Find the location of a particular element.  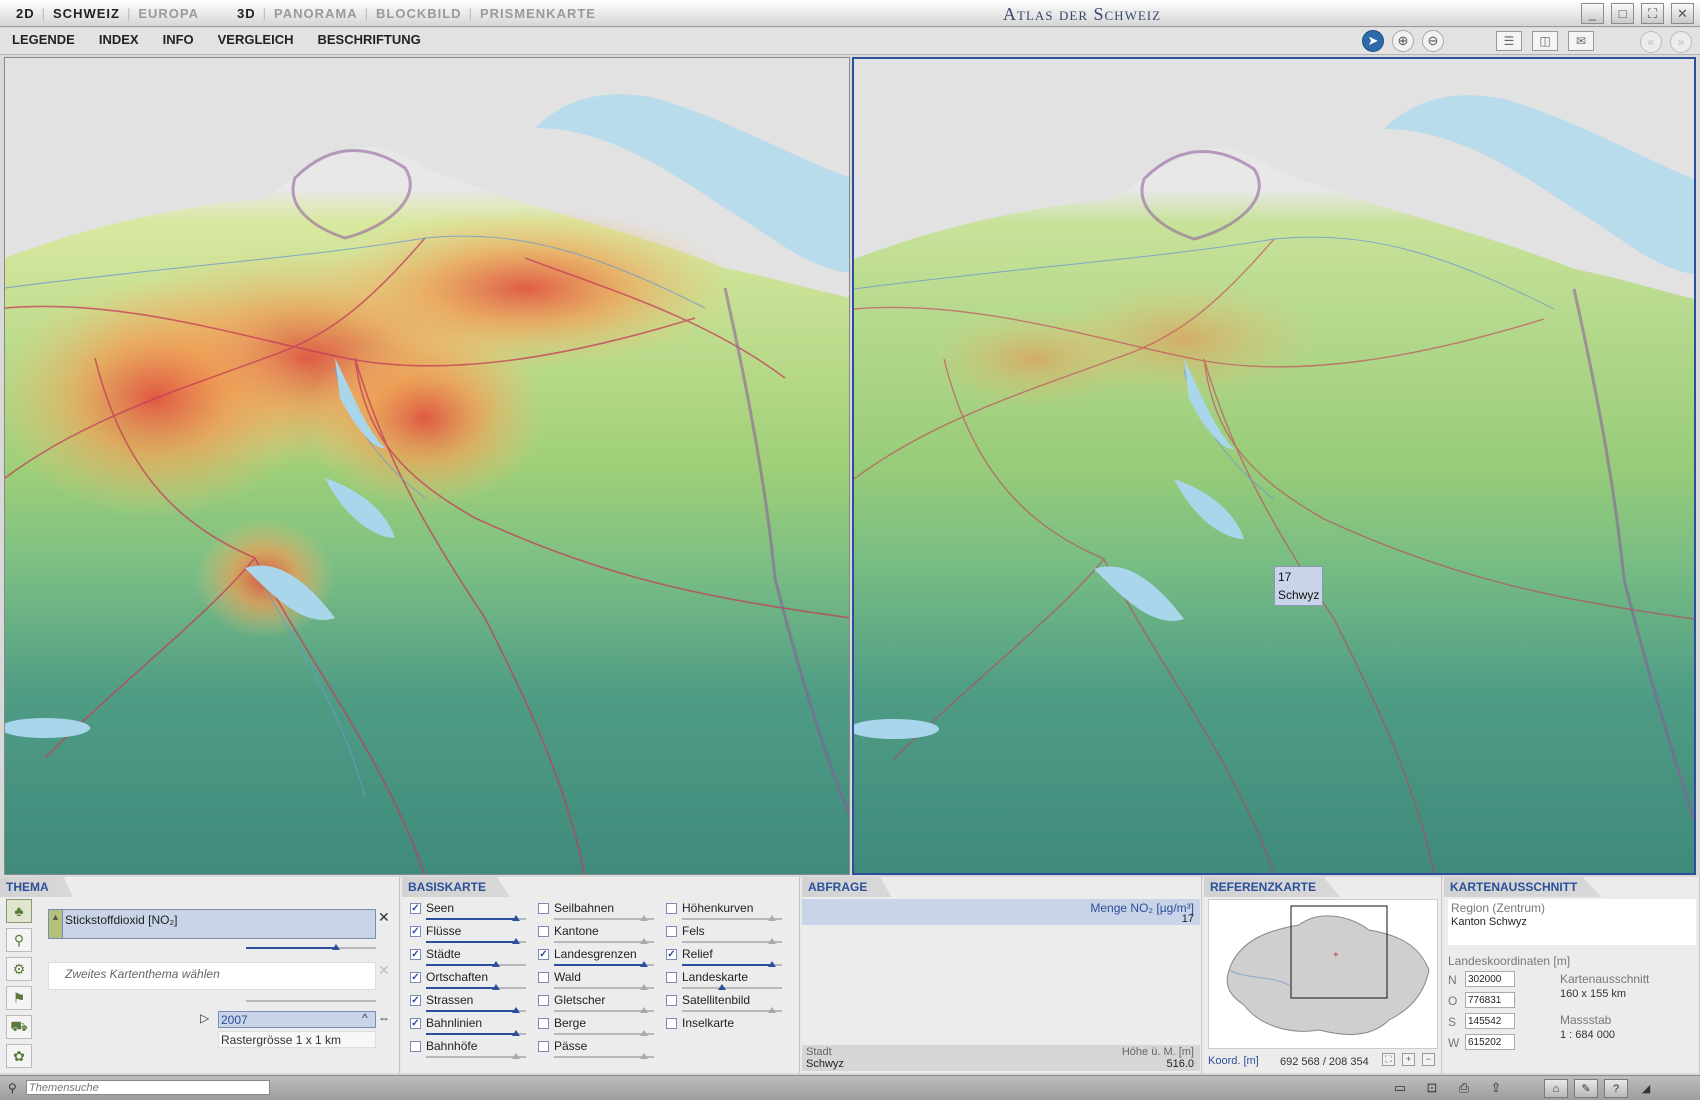

menu-beschriftung: BESCHRIFTUNG is located at coordinates (368, 39).